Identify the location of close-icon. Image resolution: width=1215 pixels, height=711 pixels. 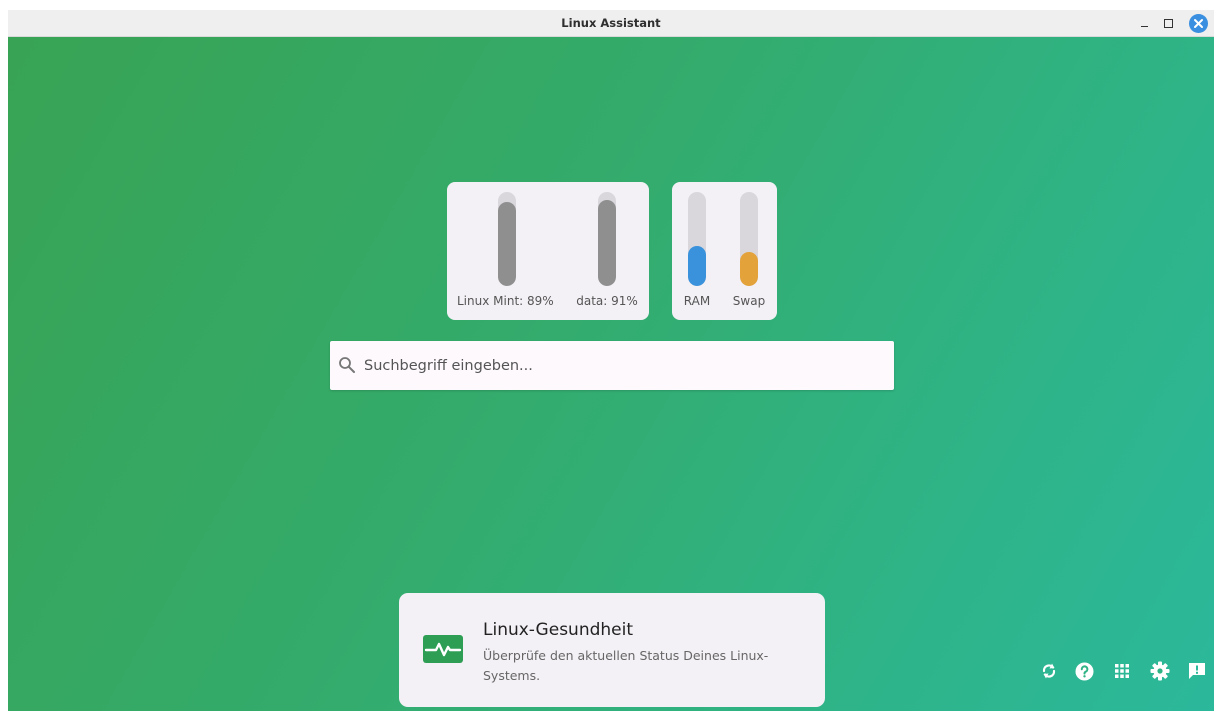
(1198, 23).